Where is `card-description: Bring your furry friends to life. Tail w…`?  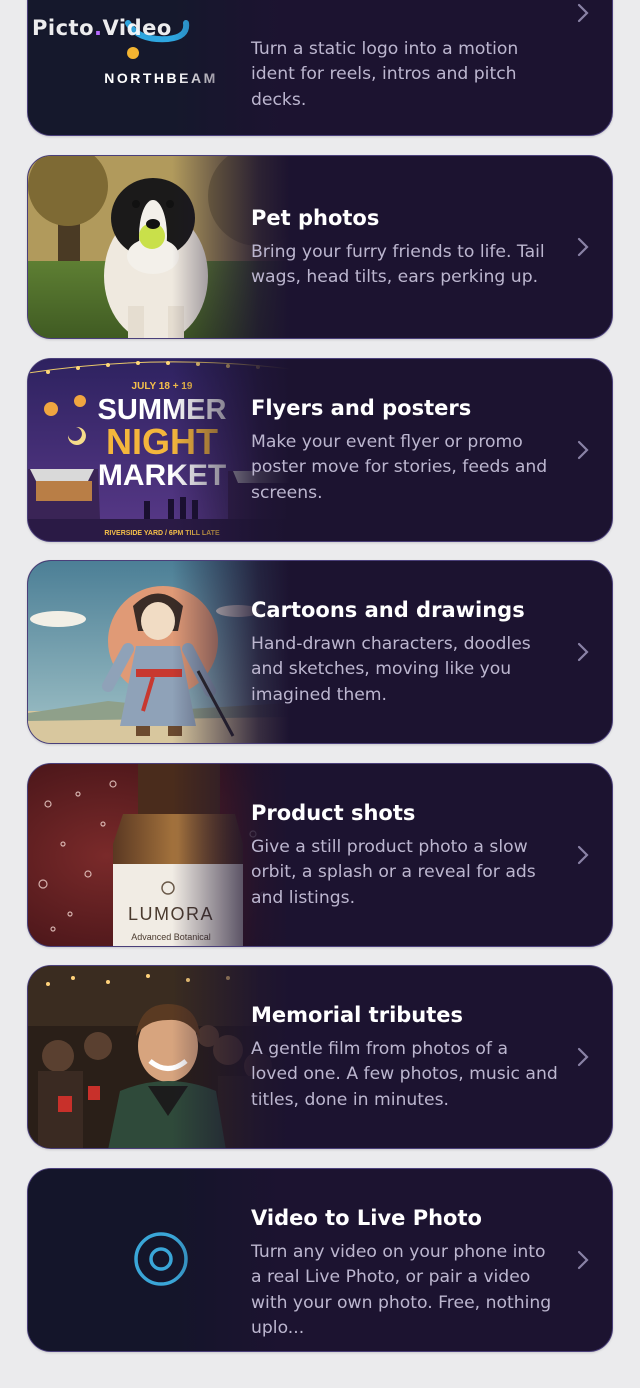 card-description: Bring your furry friends to life. Tail w… is located at coordinates (398, 265).